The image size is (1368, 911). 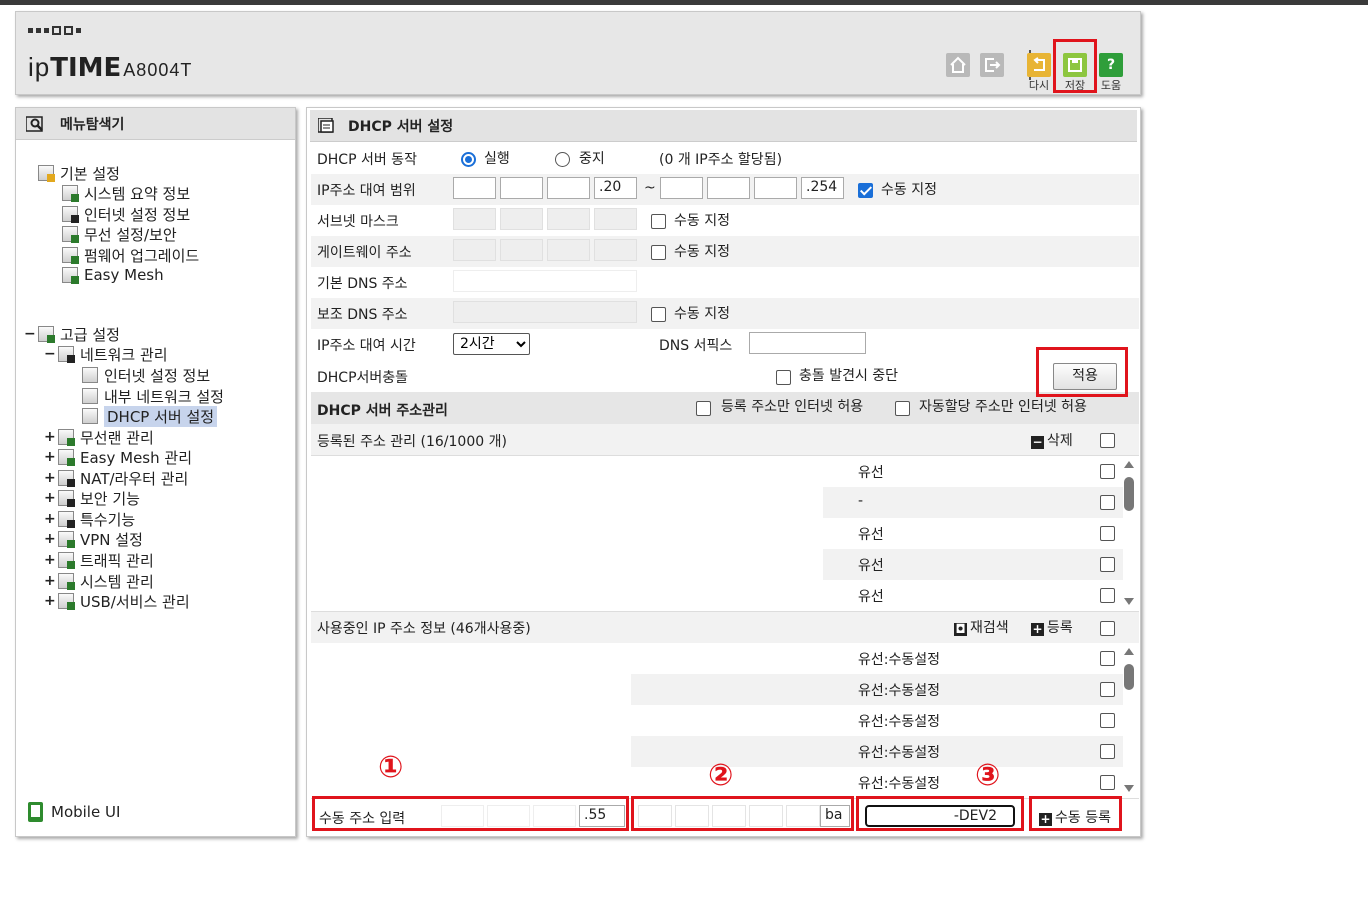 What do you see at coordinates (822, 188) in the screenshot?
I see `range-end-octet-4: .254` at bounding box center [822, 188].